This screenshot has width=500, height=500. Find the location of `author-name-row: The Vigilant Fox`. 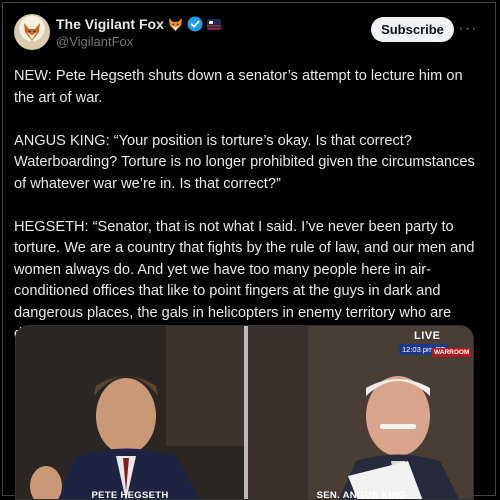

author-name-row: The Vigilant Fox is located at coordinates (138, 24).